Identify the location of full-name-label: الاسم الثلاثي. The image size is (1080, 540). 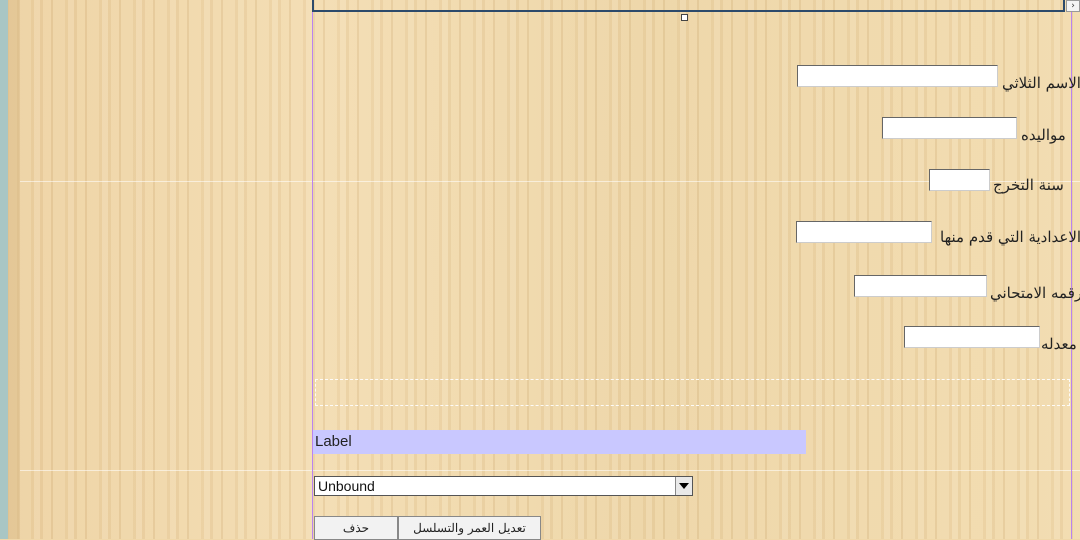
(1041, 83).